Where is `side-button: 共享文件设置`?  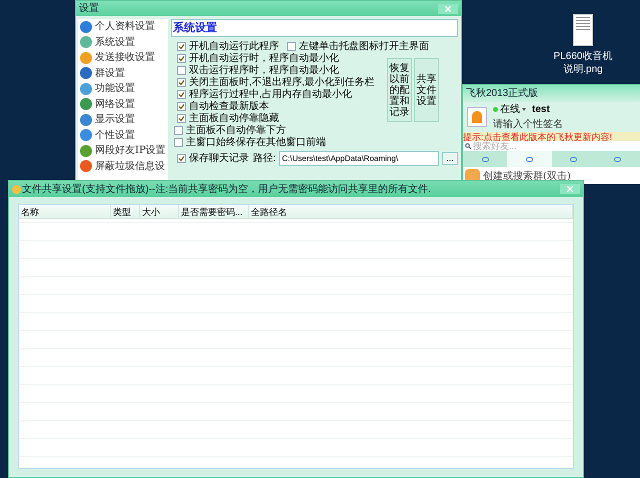
side-button: 共享文件设置 is located at coordinates (426, 90).